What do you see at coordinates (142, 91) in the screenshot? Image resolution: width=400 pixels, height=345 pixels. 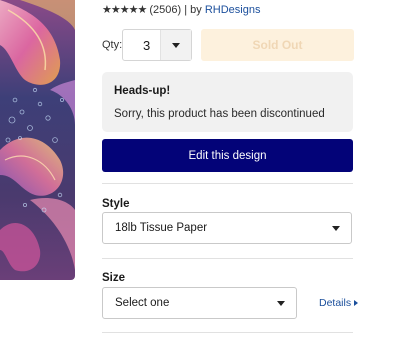 I see `notice-title: Heads-up!` at bounding box center [142, 91].